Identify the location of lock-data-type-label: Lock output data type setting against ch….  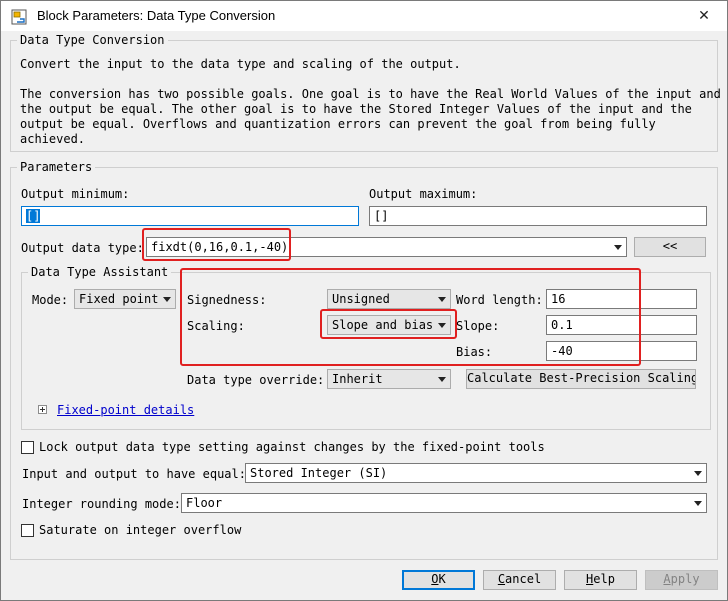
(292, 447).